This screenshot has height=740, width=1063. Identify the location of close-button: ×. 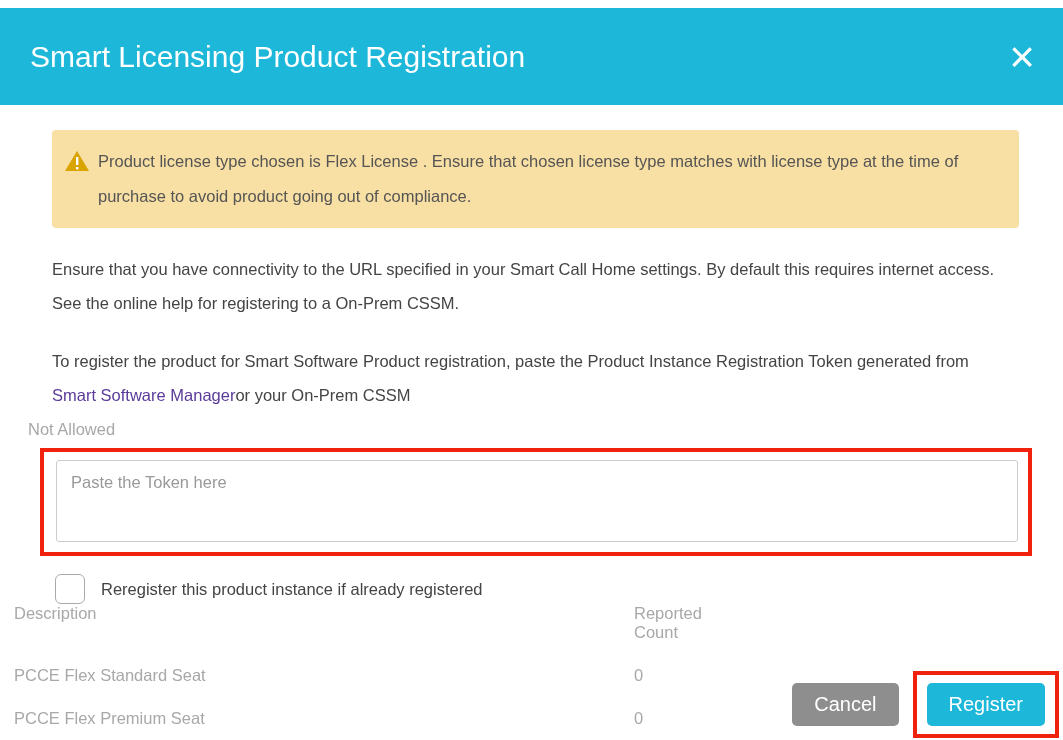
(1022, 56).